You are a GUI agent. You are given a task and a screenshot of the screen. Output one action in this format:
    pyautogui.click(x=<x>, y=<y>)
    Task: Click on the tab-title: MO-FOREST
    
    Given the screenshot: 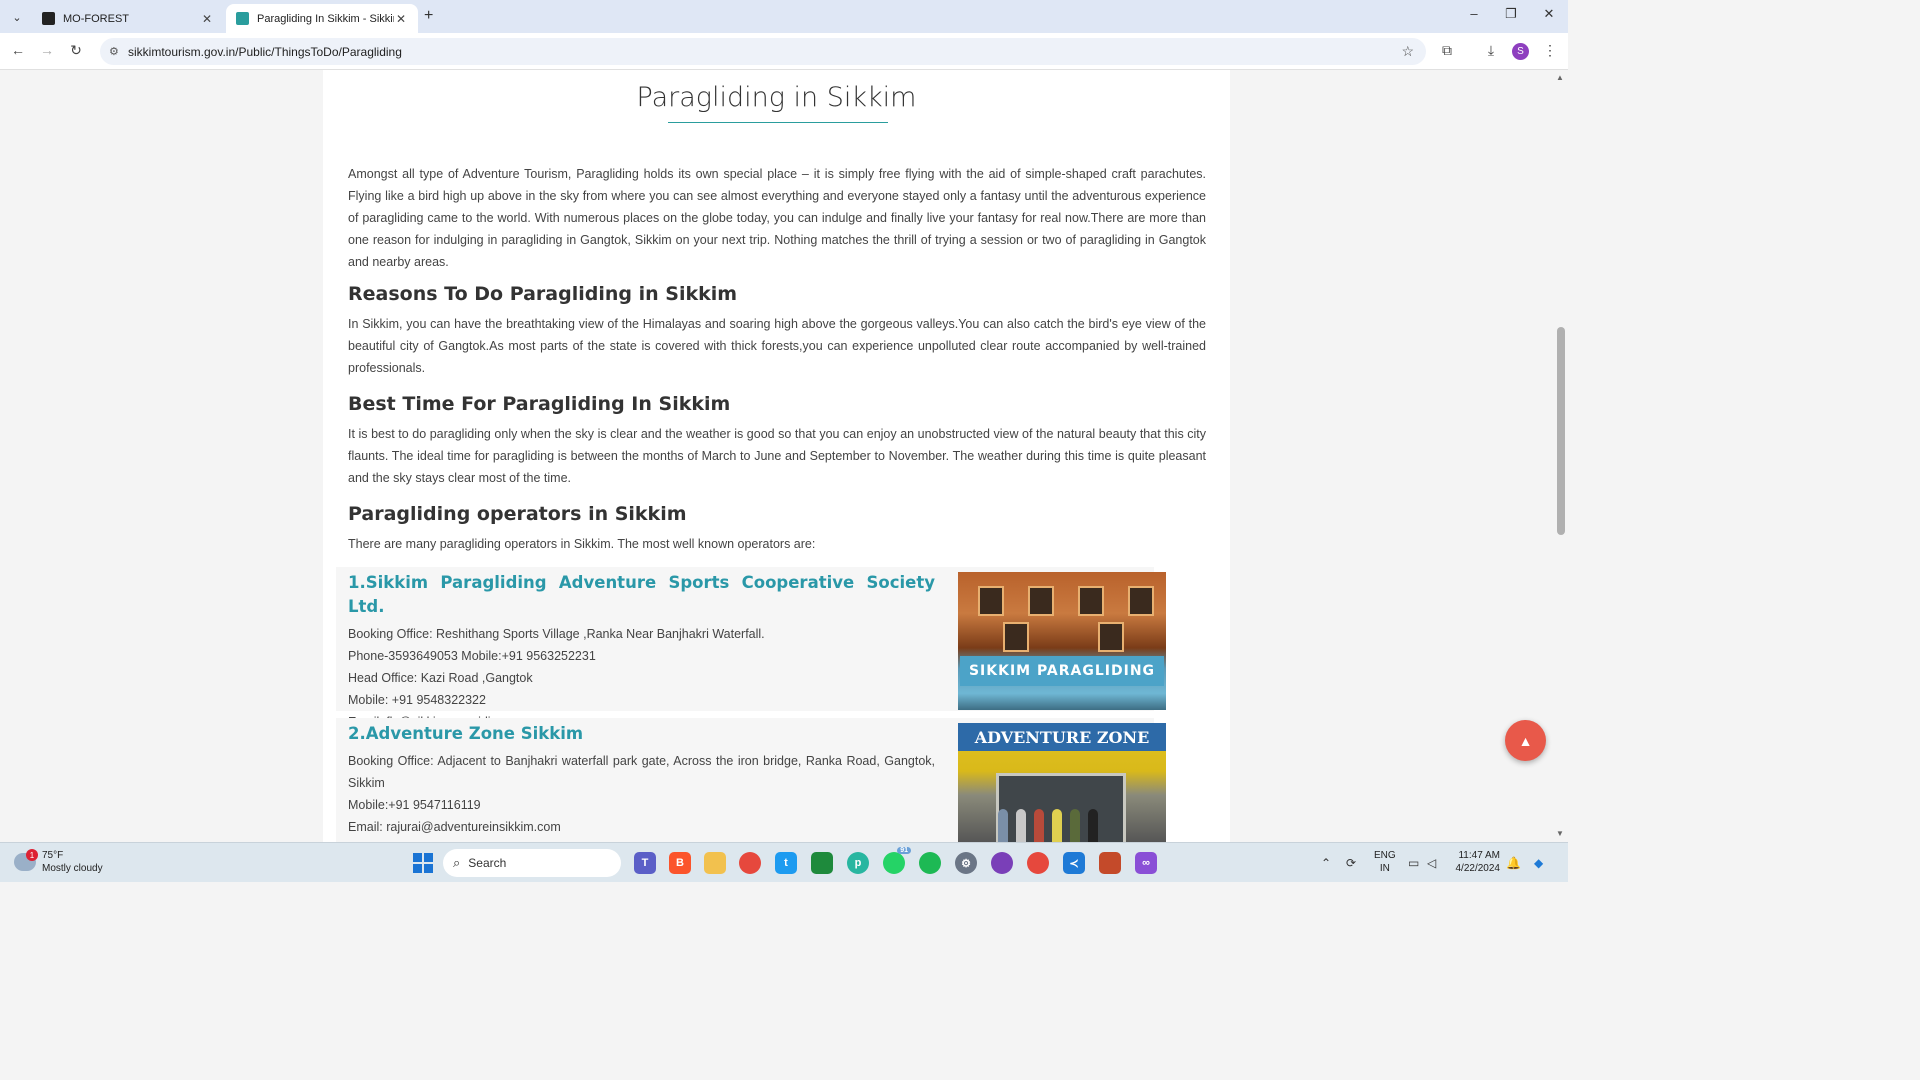 What is the action you would take?
    pyautogui.click(x=96, y=18)
    